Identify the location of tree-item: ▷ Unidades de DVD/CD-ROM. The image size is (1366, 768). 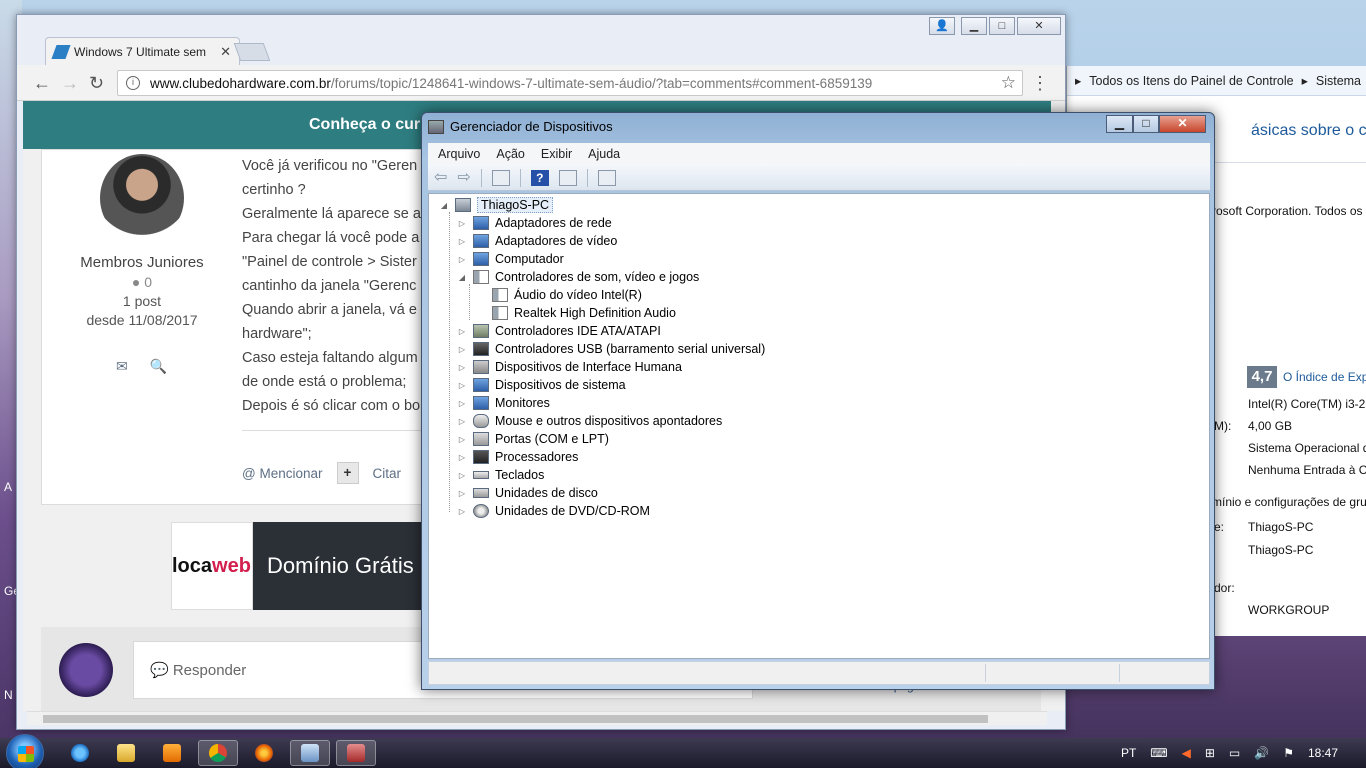
(553, 511).